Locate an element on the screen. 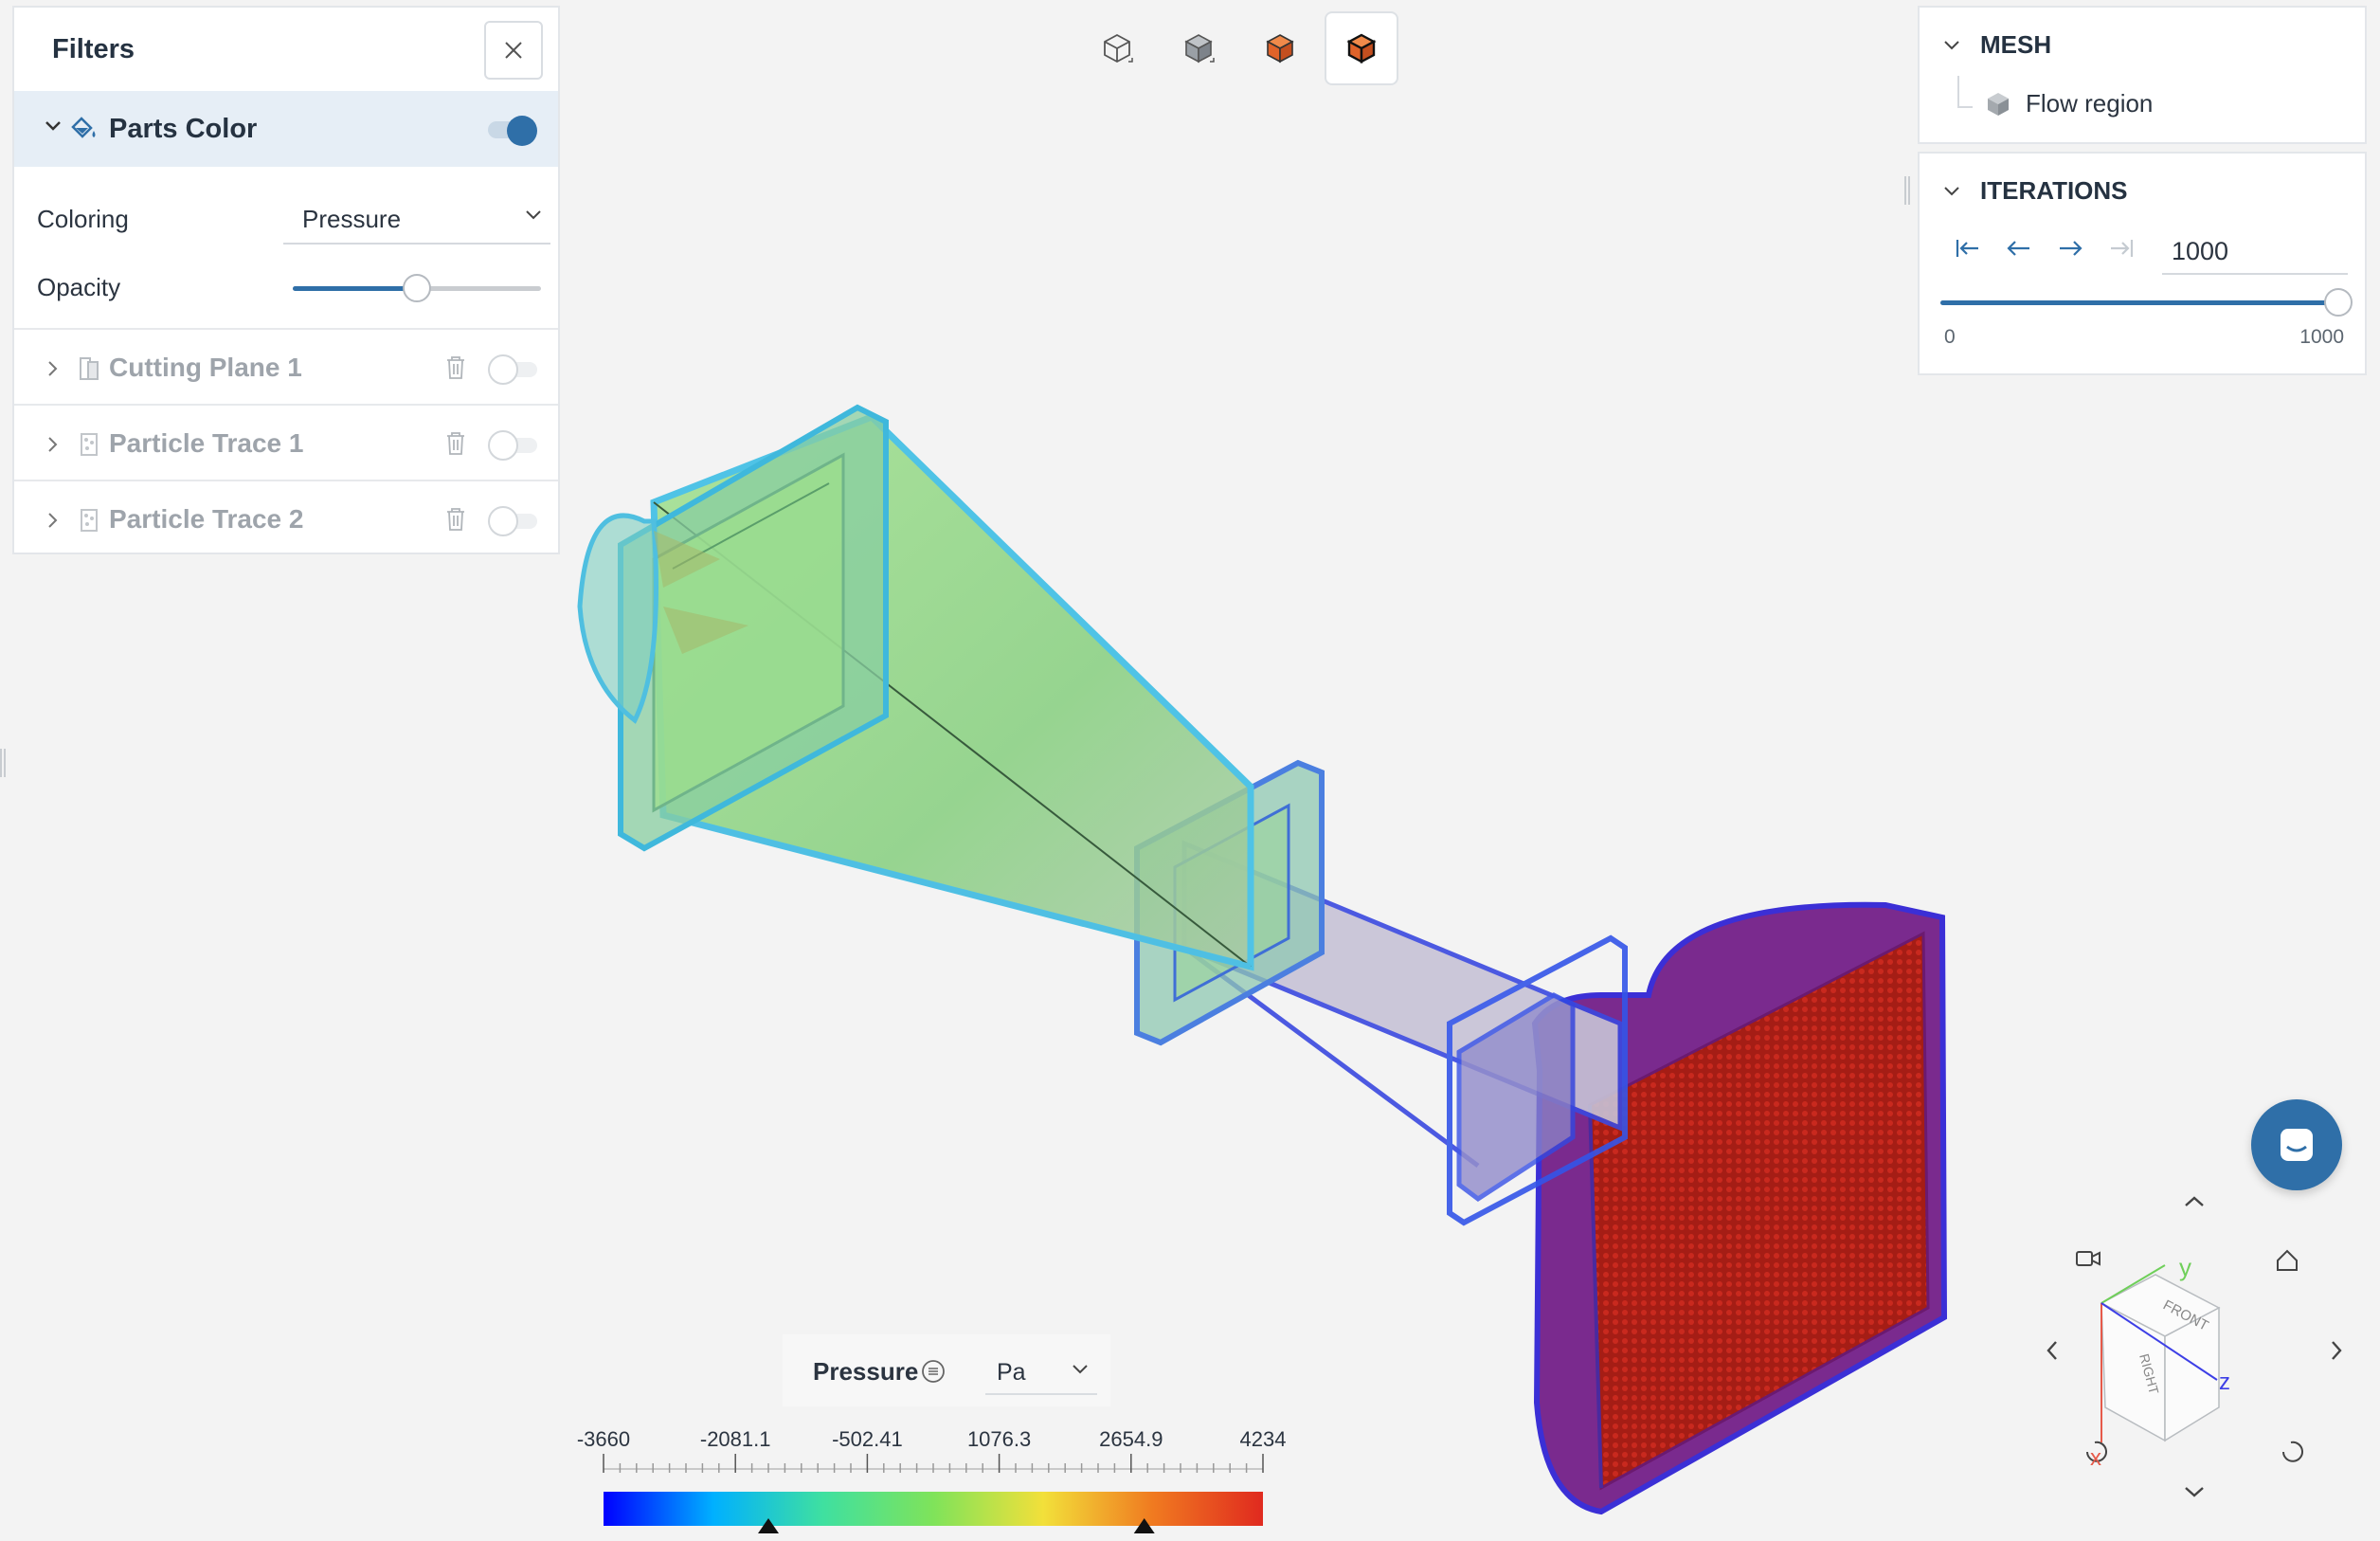  wireframe-view-button is located at coordinates (1117, 48).